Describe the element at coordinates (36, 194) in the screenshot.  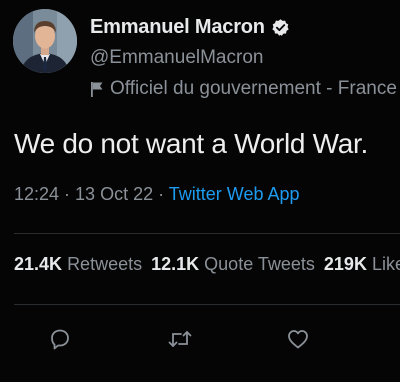
I see `tweet-time: 12:24` at that location.